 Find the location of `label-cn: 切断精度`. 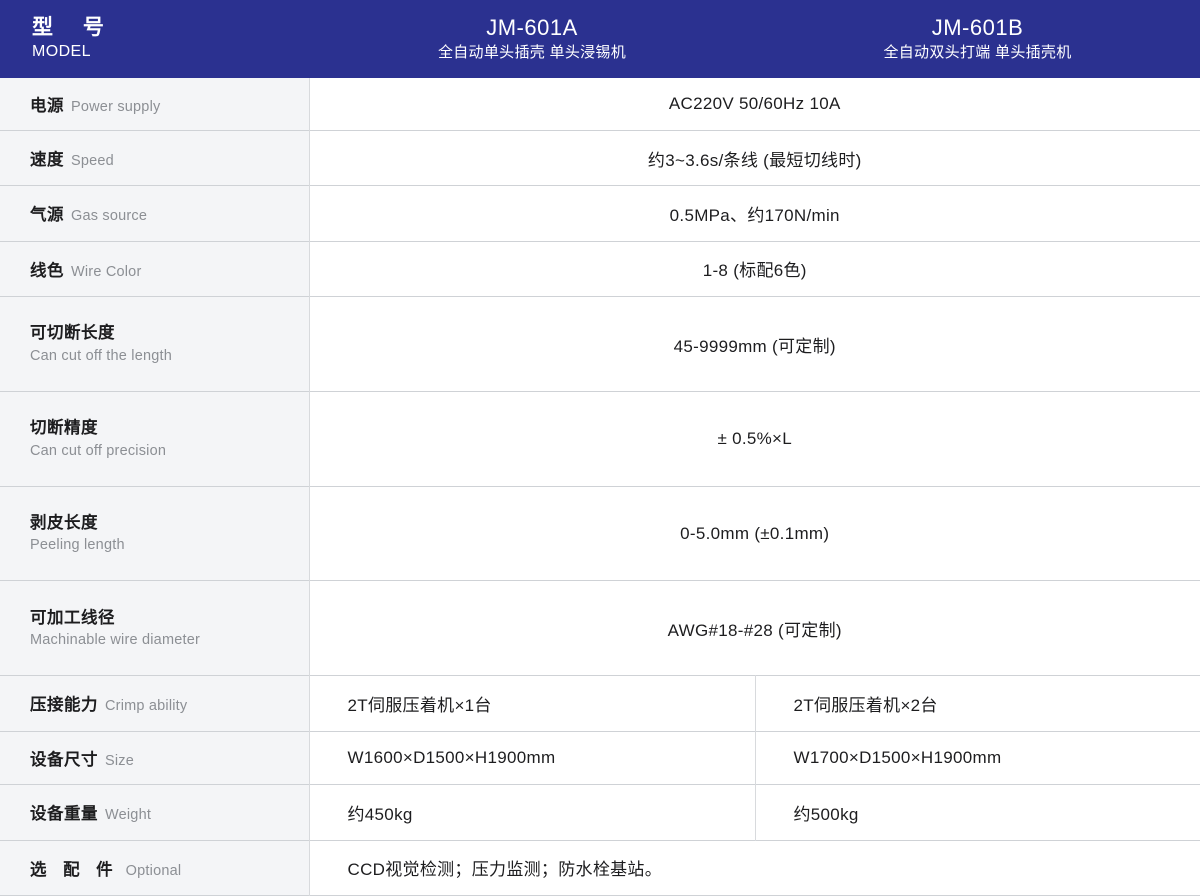

label-cn: 切断精度 is located at coordinates (64, 428).